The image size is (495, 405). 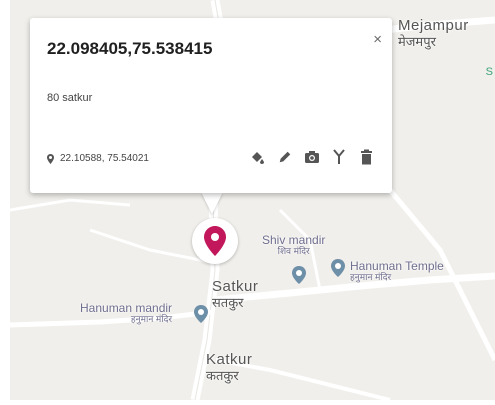 What do you see at coordinates (222, 375) in the screenshot?
I see `place-name-hi: कतकुर` at bounding box center [222, 375].